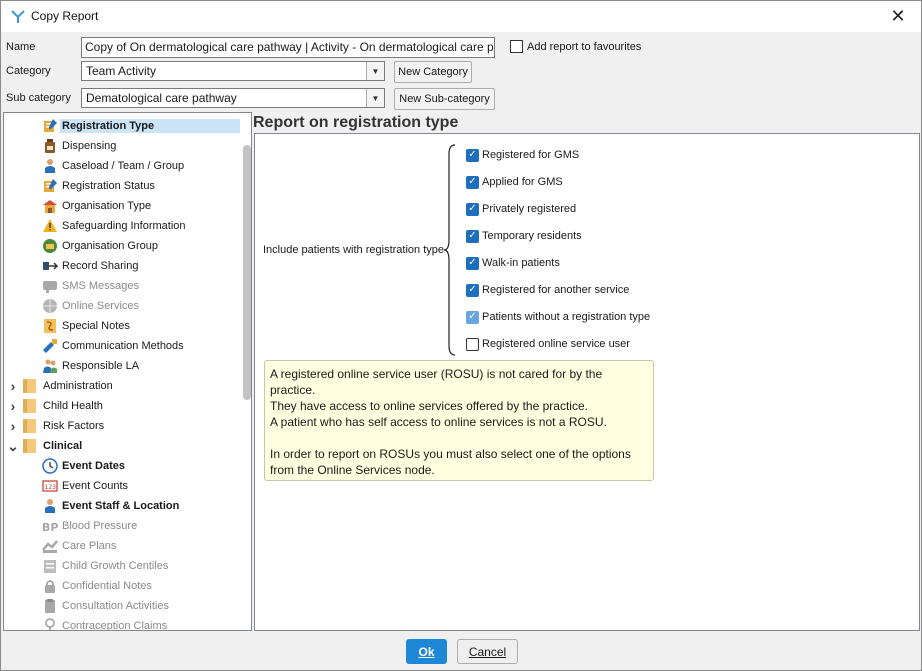 The width and height of the screenshot is (922, 671). What do you see at coordinates (233, 71) in the screenshot?
I see `category-select: Team Activity ▼` at bounding box center [233, 71].